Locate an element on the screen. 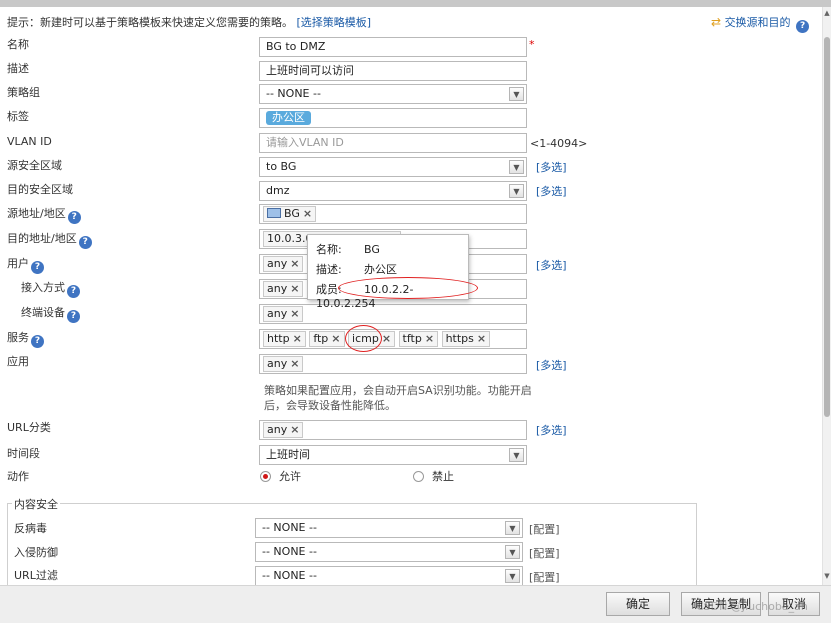 The width and height of the screenshot is (831, 623). radio-unchecked-icon is located at coordinates (418, 476).